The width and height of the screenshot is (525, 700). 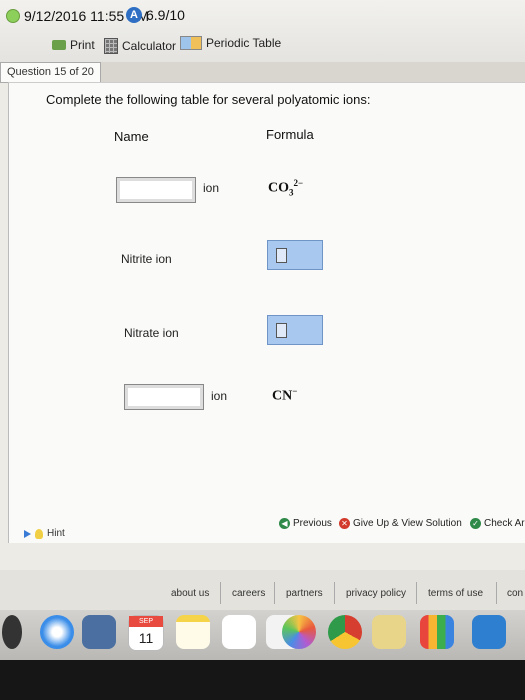 What do you see at coordinates (239, 632) in the screenshot?
I see `reminders-icon` at bounding box center [239, 632].